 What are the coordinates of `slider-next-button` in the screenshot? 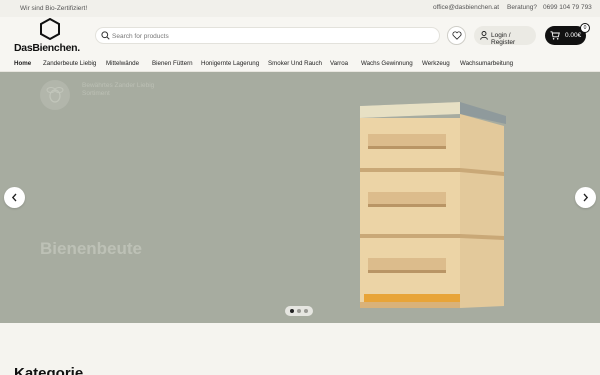 It's located at (585, 197).